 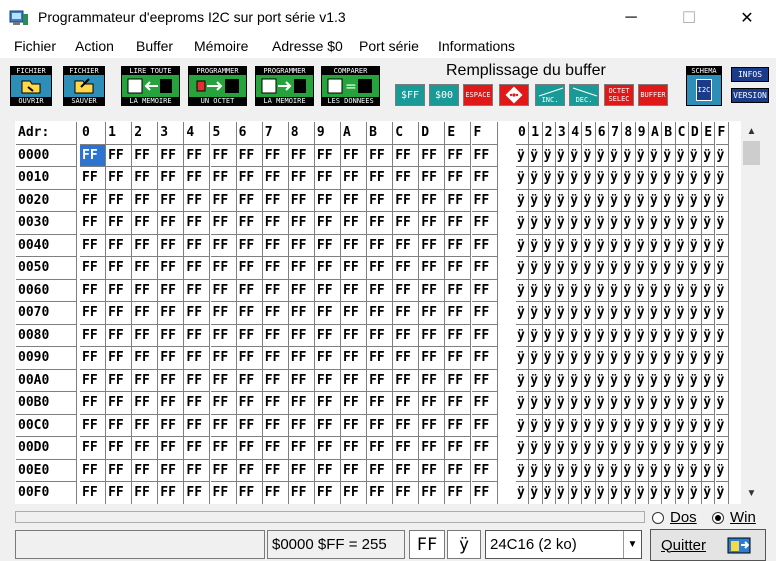 What do you see at coordinates (307, 46) in the screenshot?
I see `menu-adresse: Adresse $0` at bounding box center [307, 46].